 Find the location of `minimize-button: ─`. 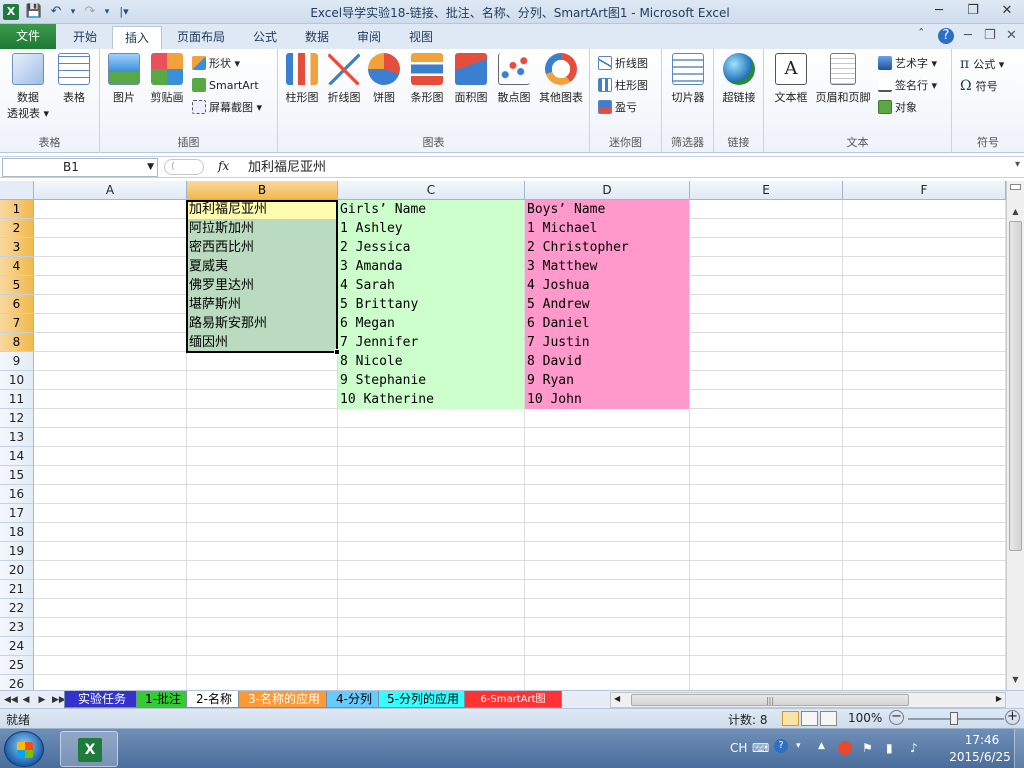

minimize-button: ─ is located at coordinates (939, 11).